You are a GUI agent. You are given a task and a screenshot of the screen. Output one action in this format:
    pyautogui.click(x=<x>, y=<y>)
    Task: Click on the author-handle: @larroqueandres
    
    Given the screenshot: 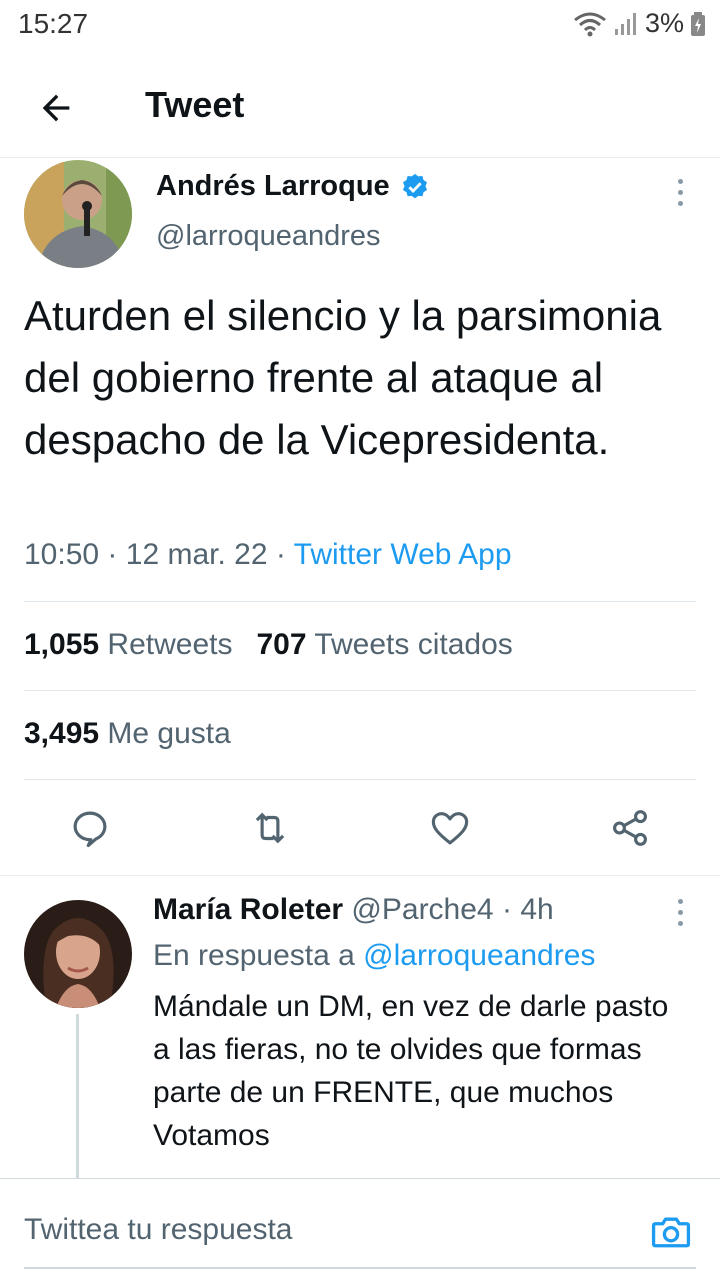 What is the action you would take?
    pyautogui.click(x=268, y=236)
    